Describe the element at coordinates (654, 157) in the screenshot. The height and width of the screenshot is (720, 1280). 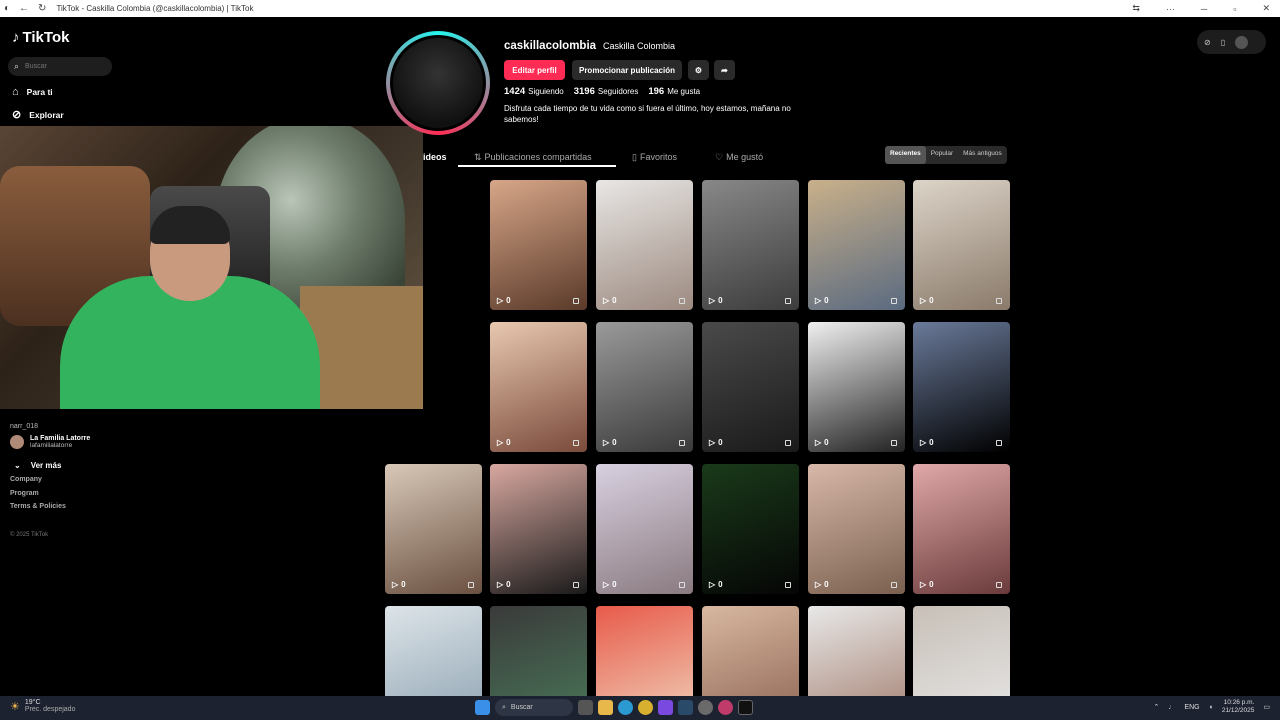
I see `tab-favorites: ▯ Favoritos` at that location.